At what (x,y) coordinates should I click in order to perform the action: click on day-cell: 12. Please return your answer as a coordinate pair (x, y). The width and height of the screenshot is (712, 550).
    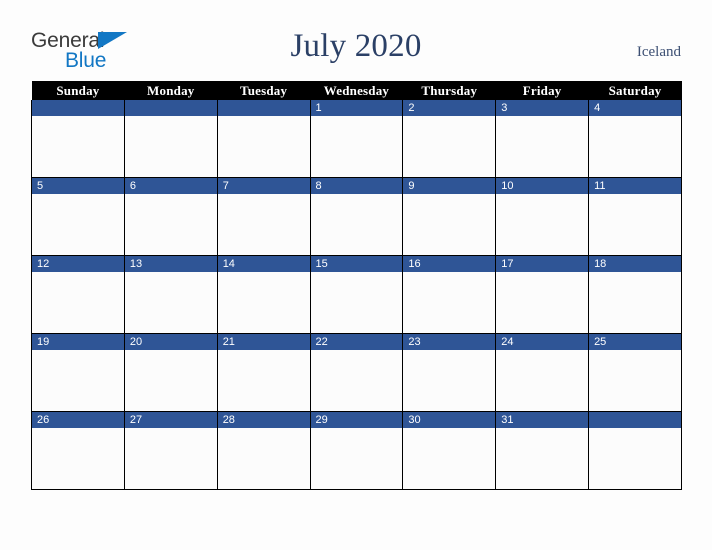
    Looking at the image, I should click on (78, 294).